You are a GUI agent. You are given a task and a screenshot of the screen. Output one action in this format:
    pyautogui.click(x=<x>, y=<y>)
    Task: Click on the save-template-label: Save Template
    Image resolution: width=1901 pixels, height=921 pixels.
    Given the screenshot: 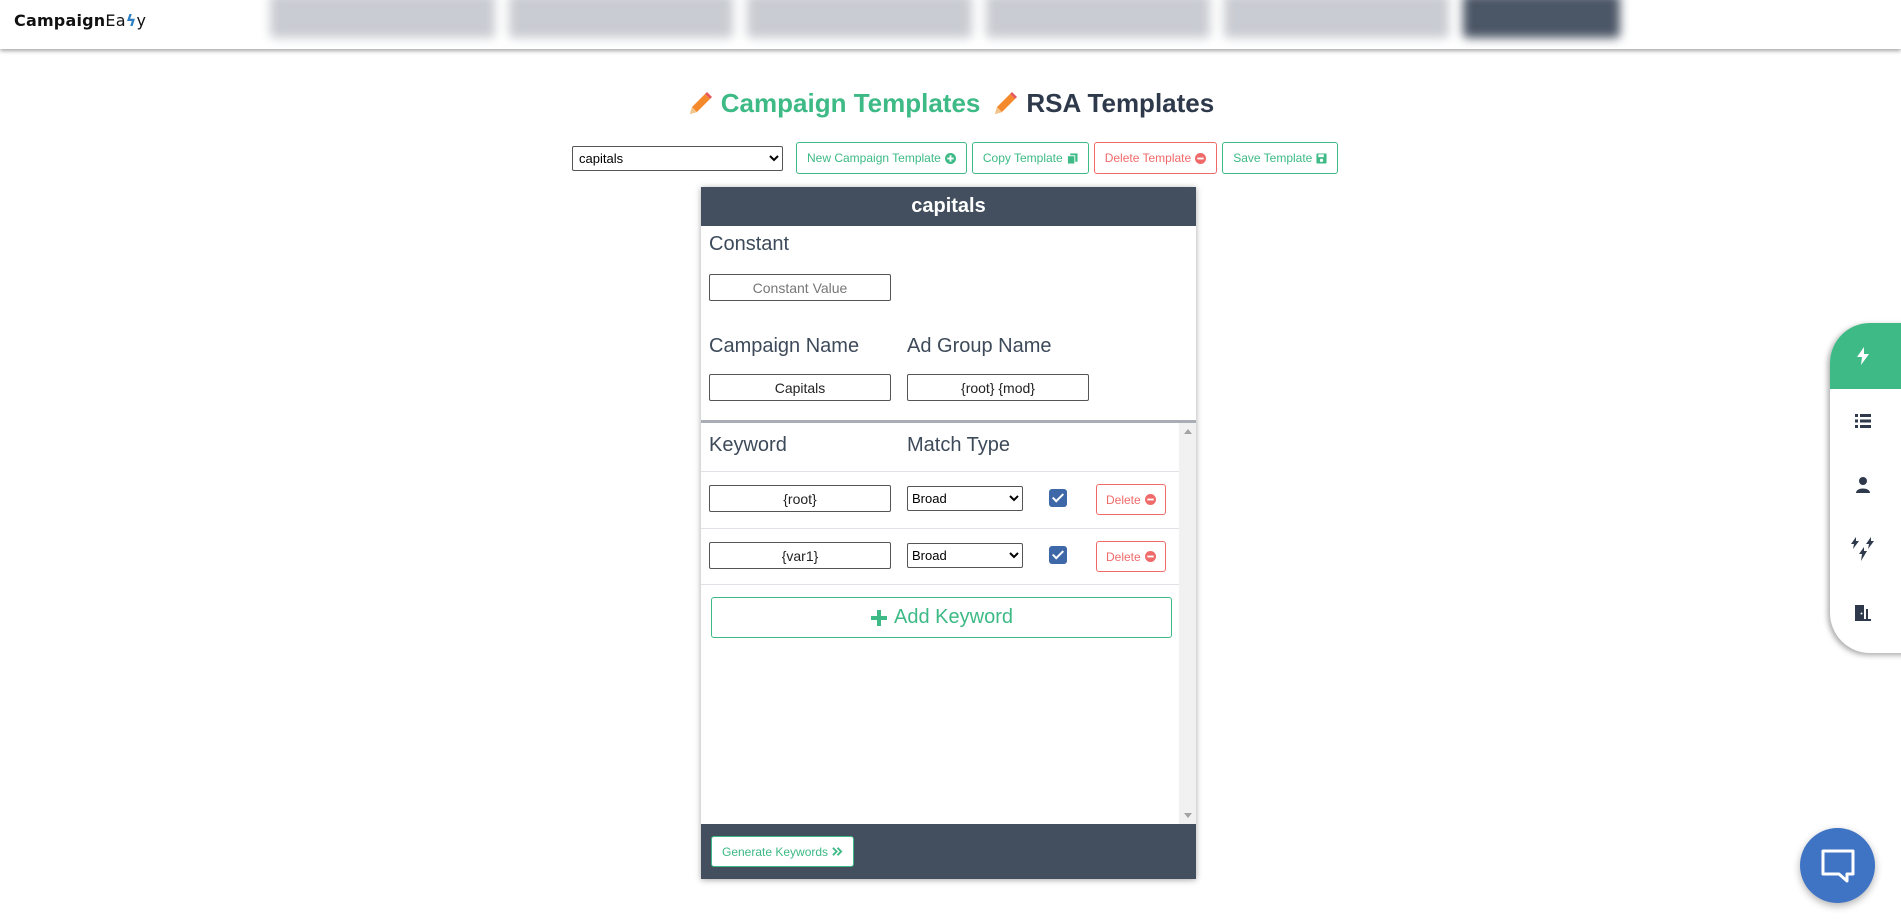 What is the action you would take?
    pyautogui.click(x=1273, y=158)
    